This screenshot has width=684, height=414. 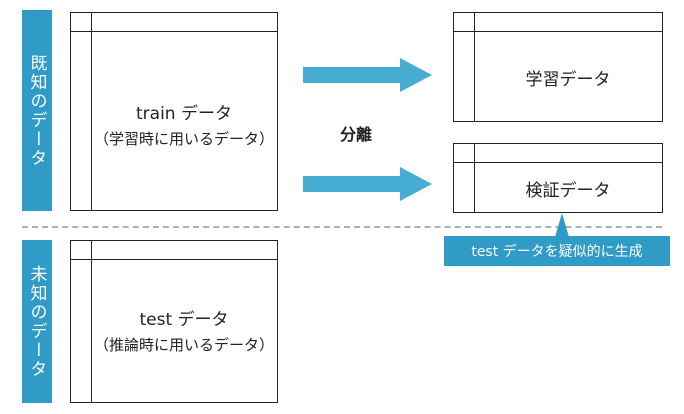 What do you see at coordinates (367, 75) in the screenshot?
I see `arrow-to-learning` at bounding box center [367, 75].